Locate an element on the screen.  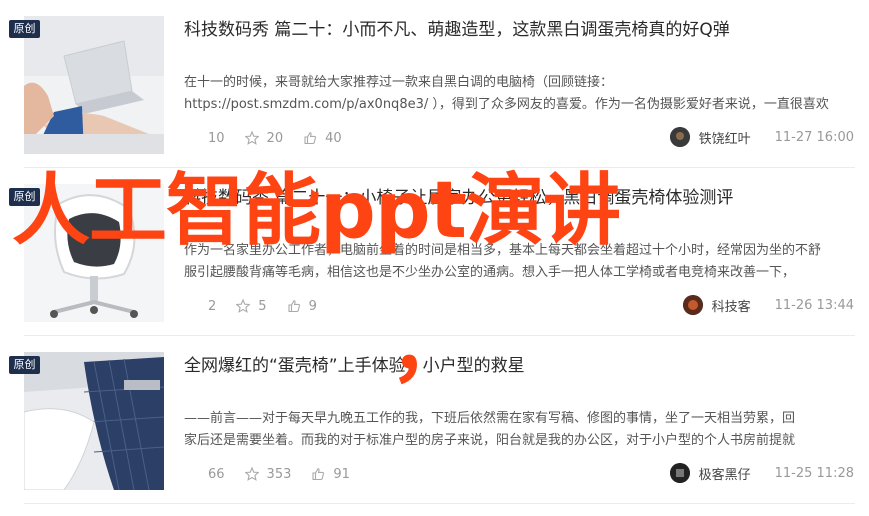
article-title: 全网爆红的“蛋壳椅”上手体验，小户型的救星 is located at coordinates (354, 363).